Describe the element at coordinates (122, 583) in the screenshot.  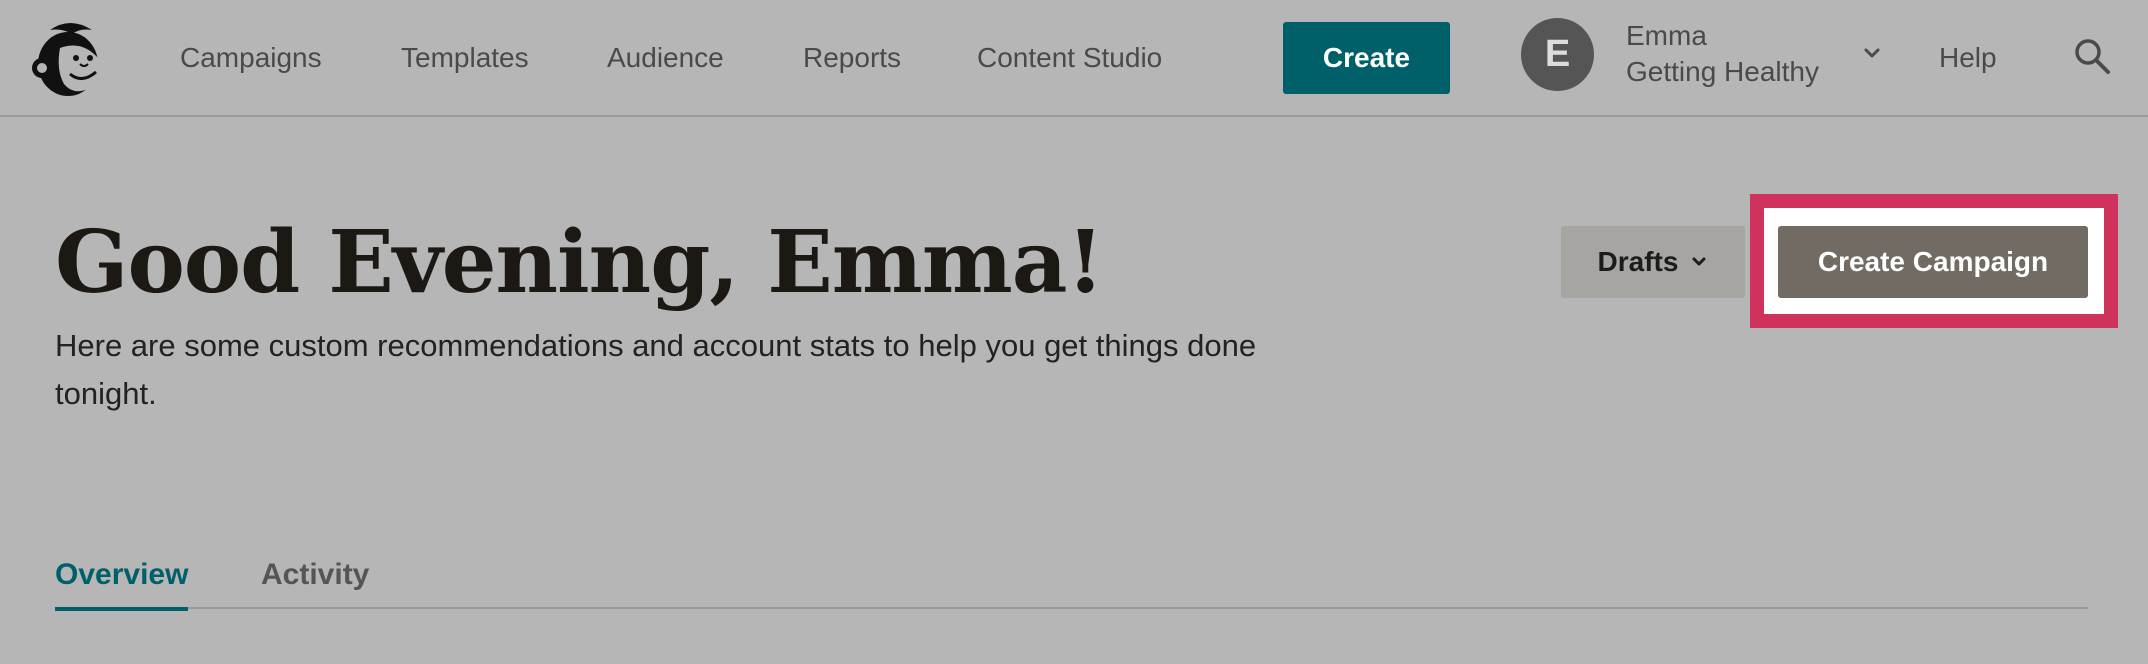
I see `tab-overview: Overview` at that location.